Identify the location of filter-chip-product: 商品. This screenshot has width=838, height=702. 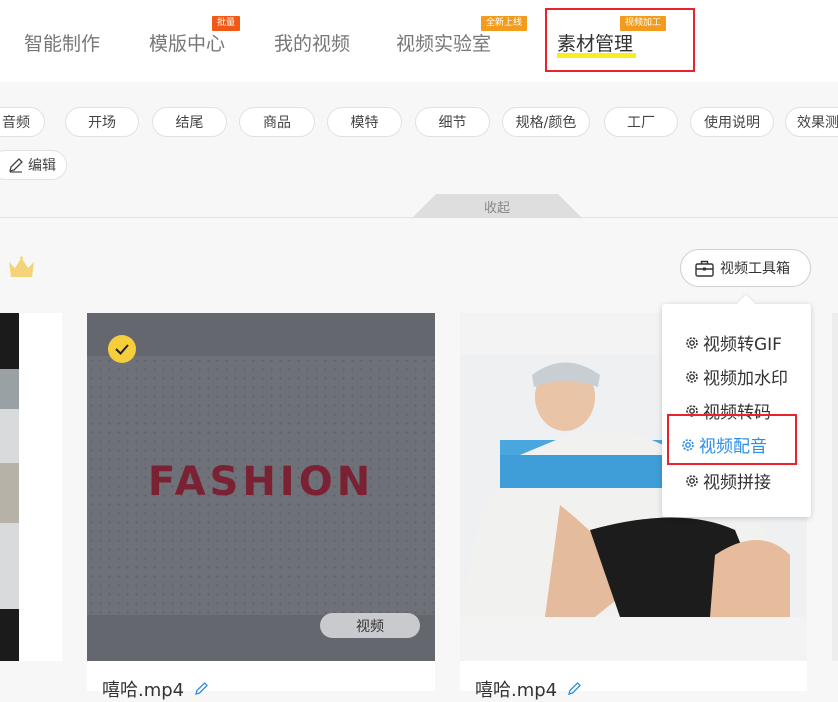
(277, 122).